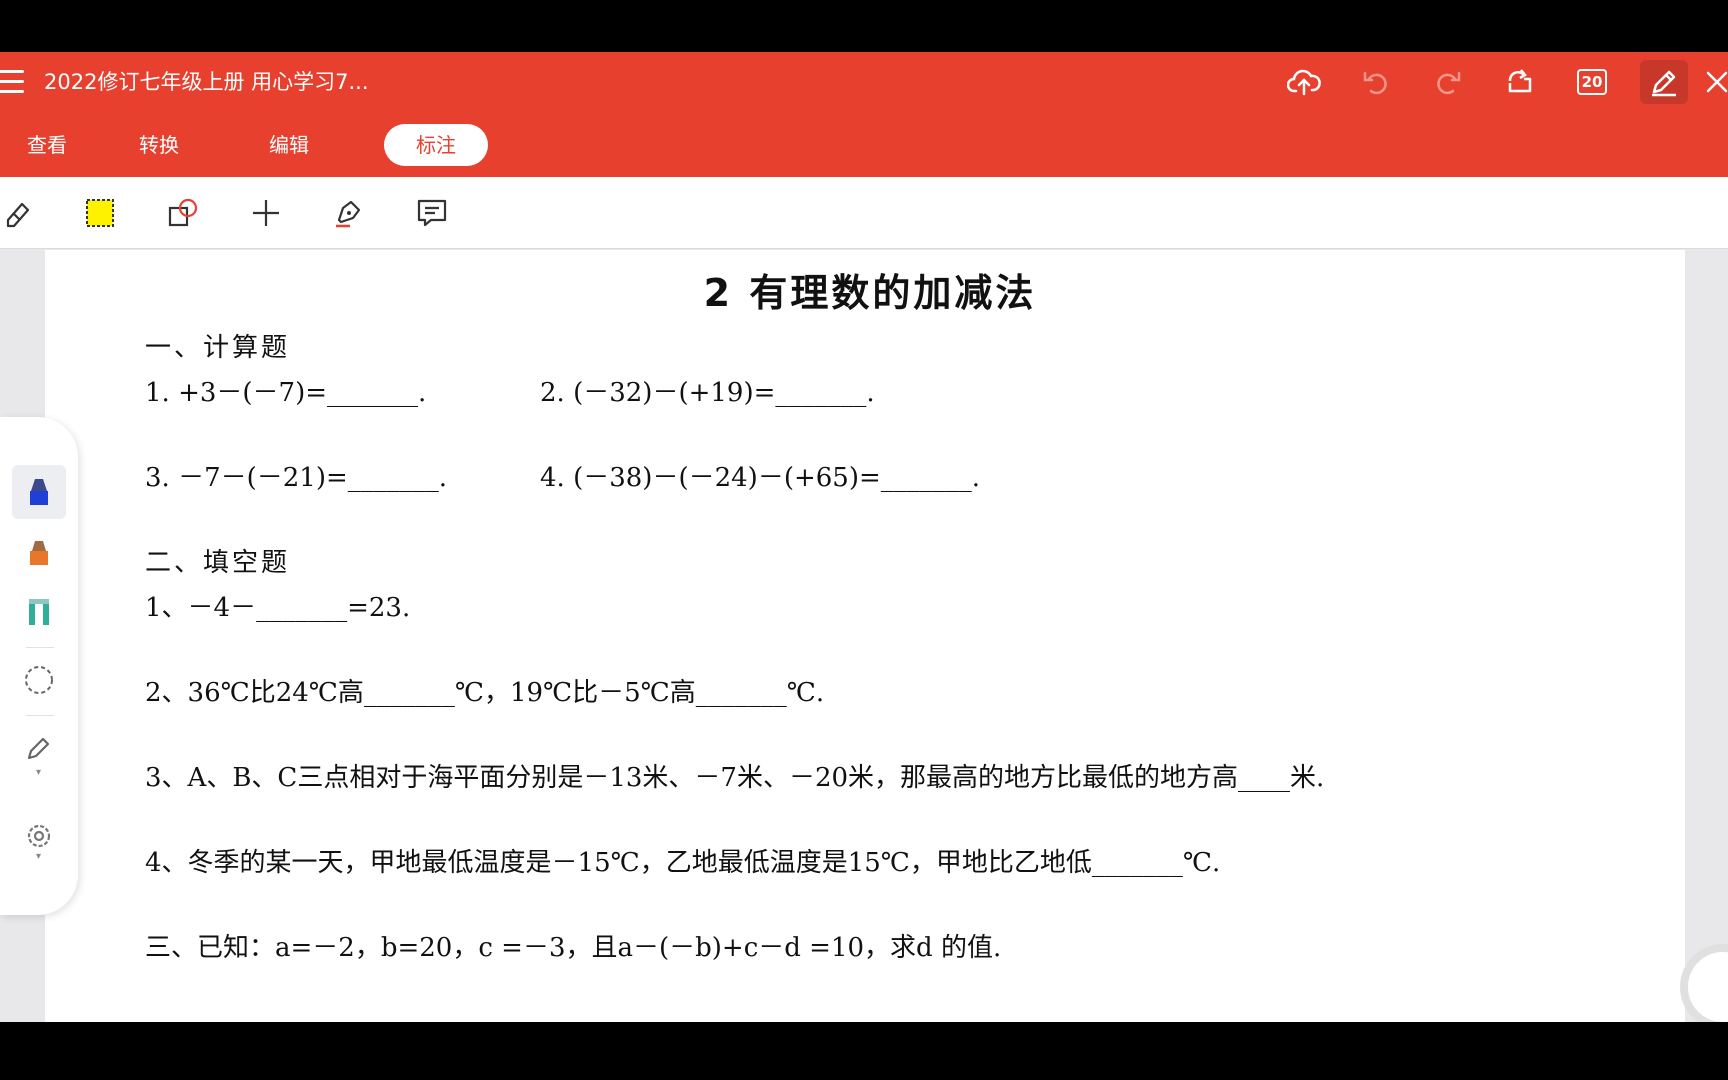 Image resolution: width=1728 pixels, height=1080 pixels. What do you see at coordinates (1664, 82) in the screenshot?
I see `edit-pen-icon` at bounding box center [1664, 82].